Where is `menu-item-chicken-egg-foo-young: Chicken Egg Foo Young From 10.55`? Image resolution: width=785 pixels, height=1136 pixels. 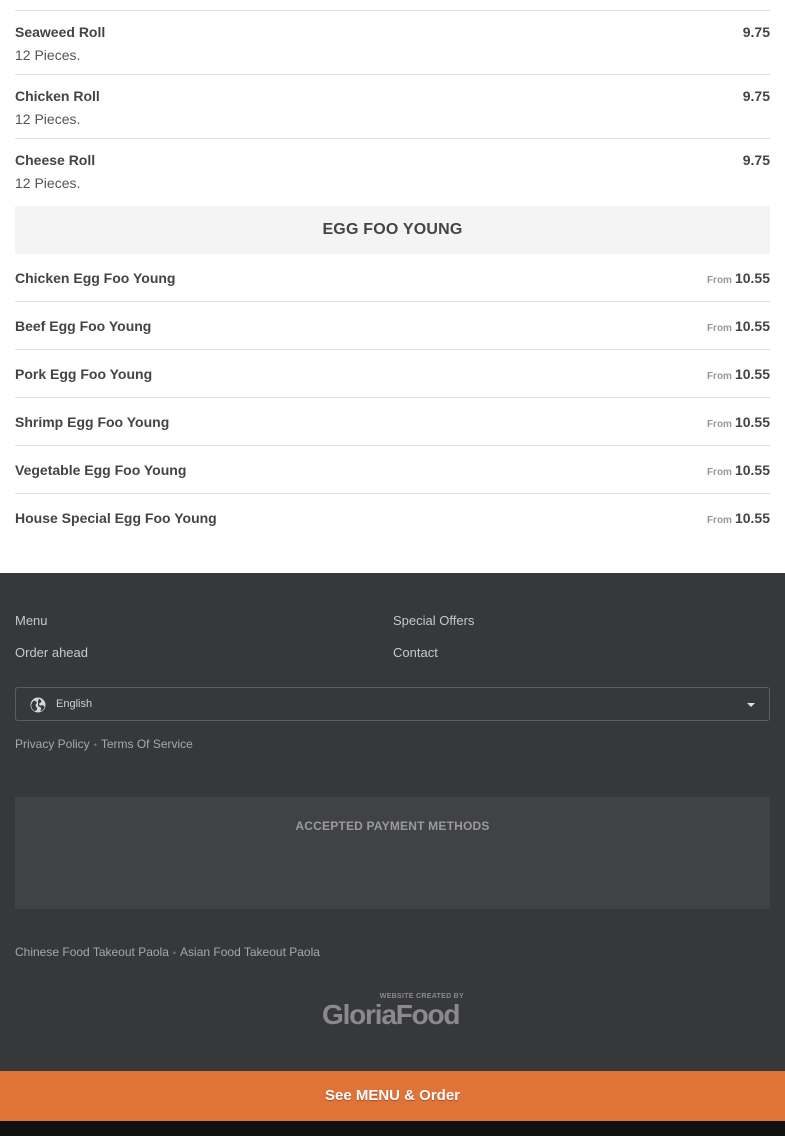 menu-item-chicken-egg-foo-young: Chicken Egg Foo Young From 10.55 is located at coordinates (392, 278).